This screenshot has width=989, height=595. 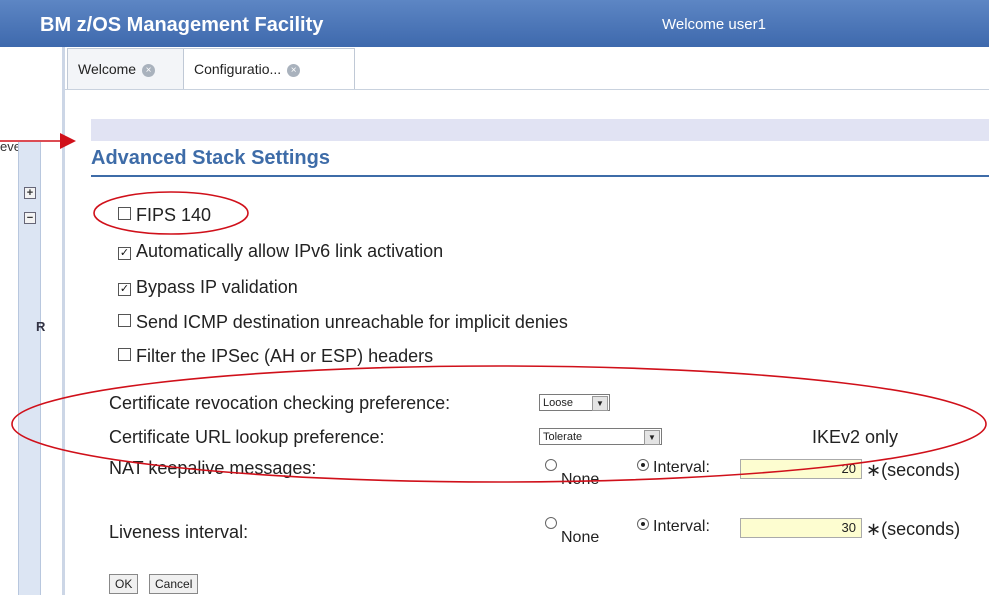 What do you see at coordinates (68, 141) in the screenshot?
I see `pointer-arrow-icon` at bounding box center [68, 141].